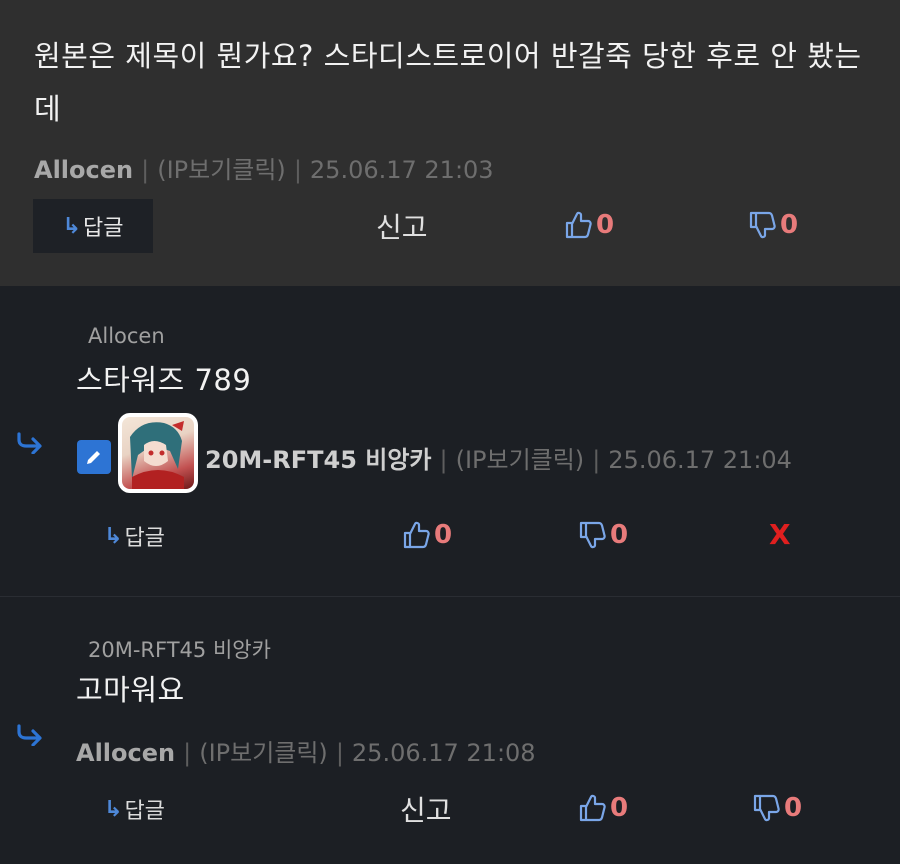 Image resolution: width=900 pixels, height=864 pixels. I want to click on avatar, so click(158, 453).